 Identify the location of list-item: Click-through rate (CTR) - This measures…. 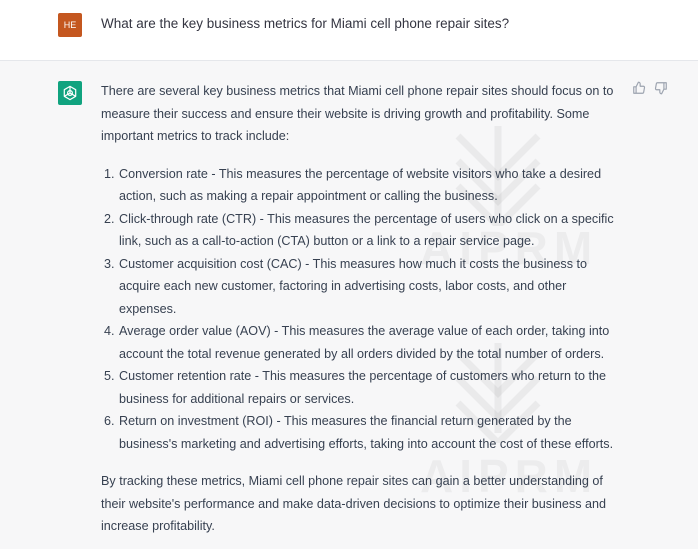
(372, 230).